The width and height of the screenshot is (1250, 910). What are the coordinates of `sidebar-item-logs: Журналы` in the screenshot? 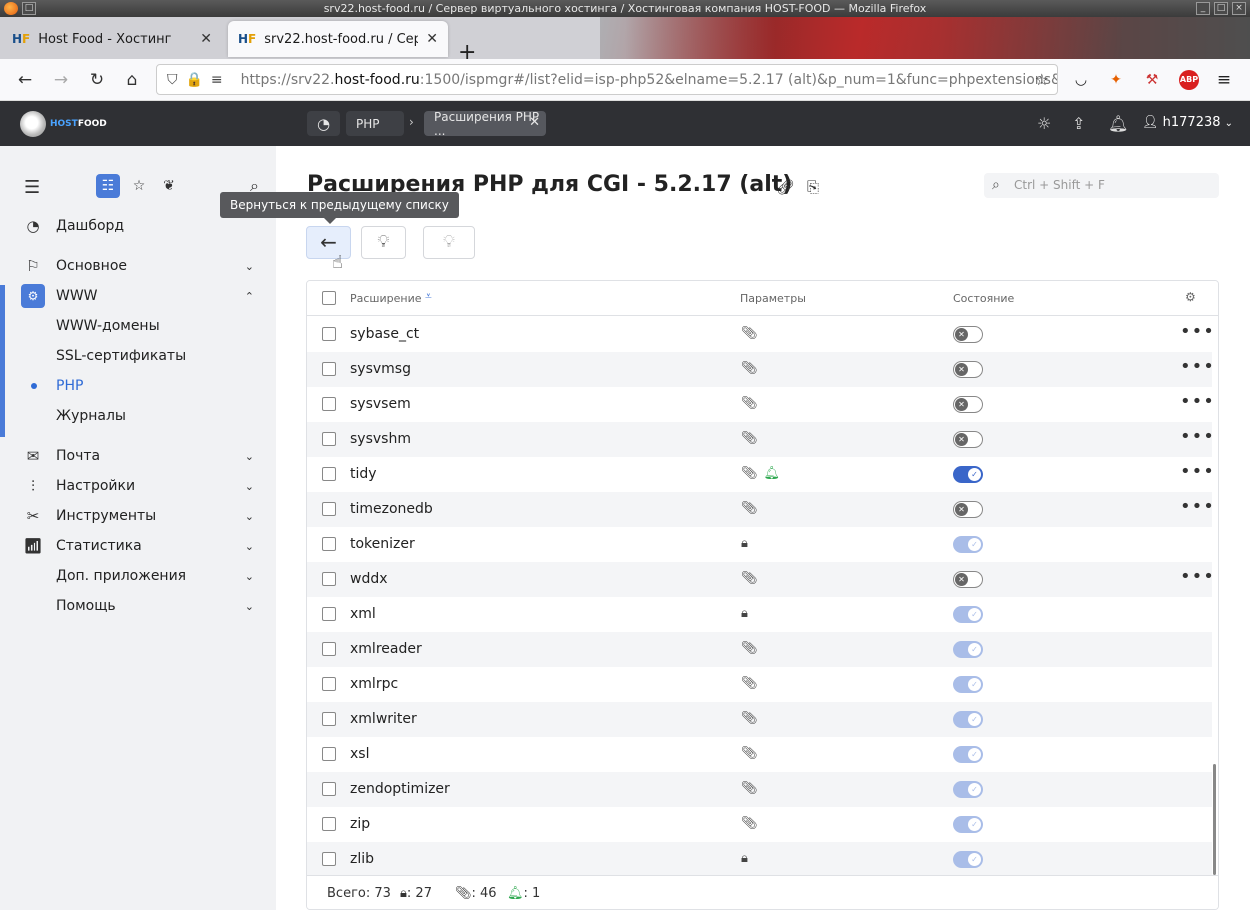 It's located at (138, 416).